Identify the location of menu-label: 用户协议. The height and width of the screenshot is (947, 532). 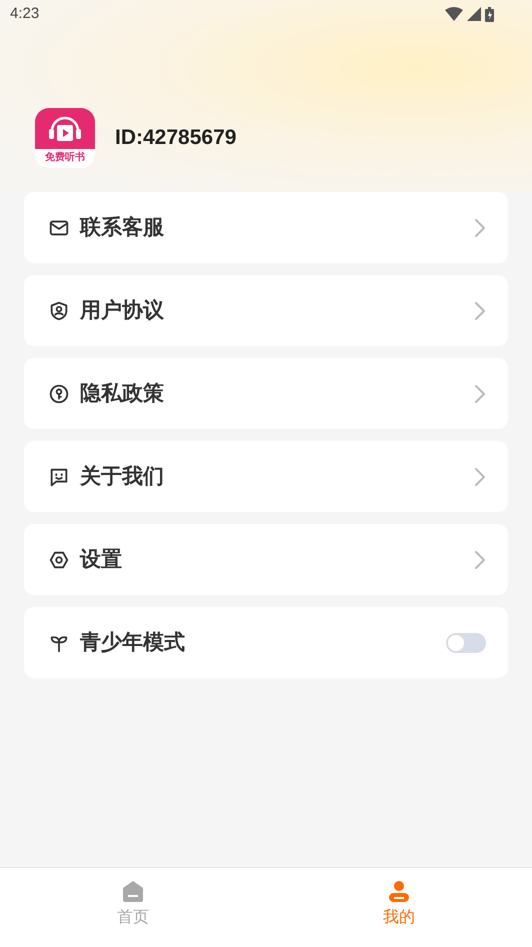
(122, 311).